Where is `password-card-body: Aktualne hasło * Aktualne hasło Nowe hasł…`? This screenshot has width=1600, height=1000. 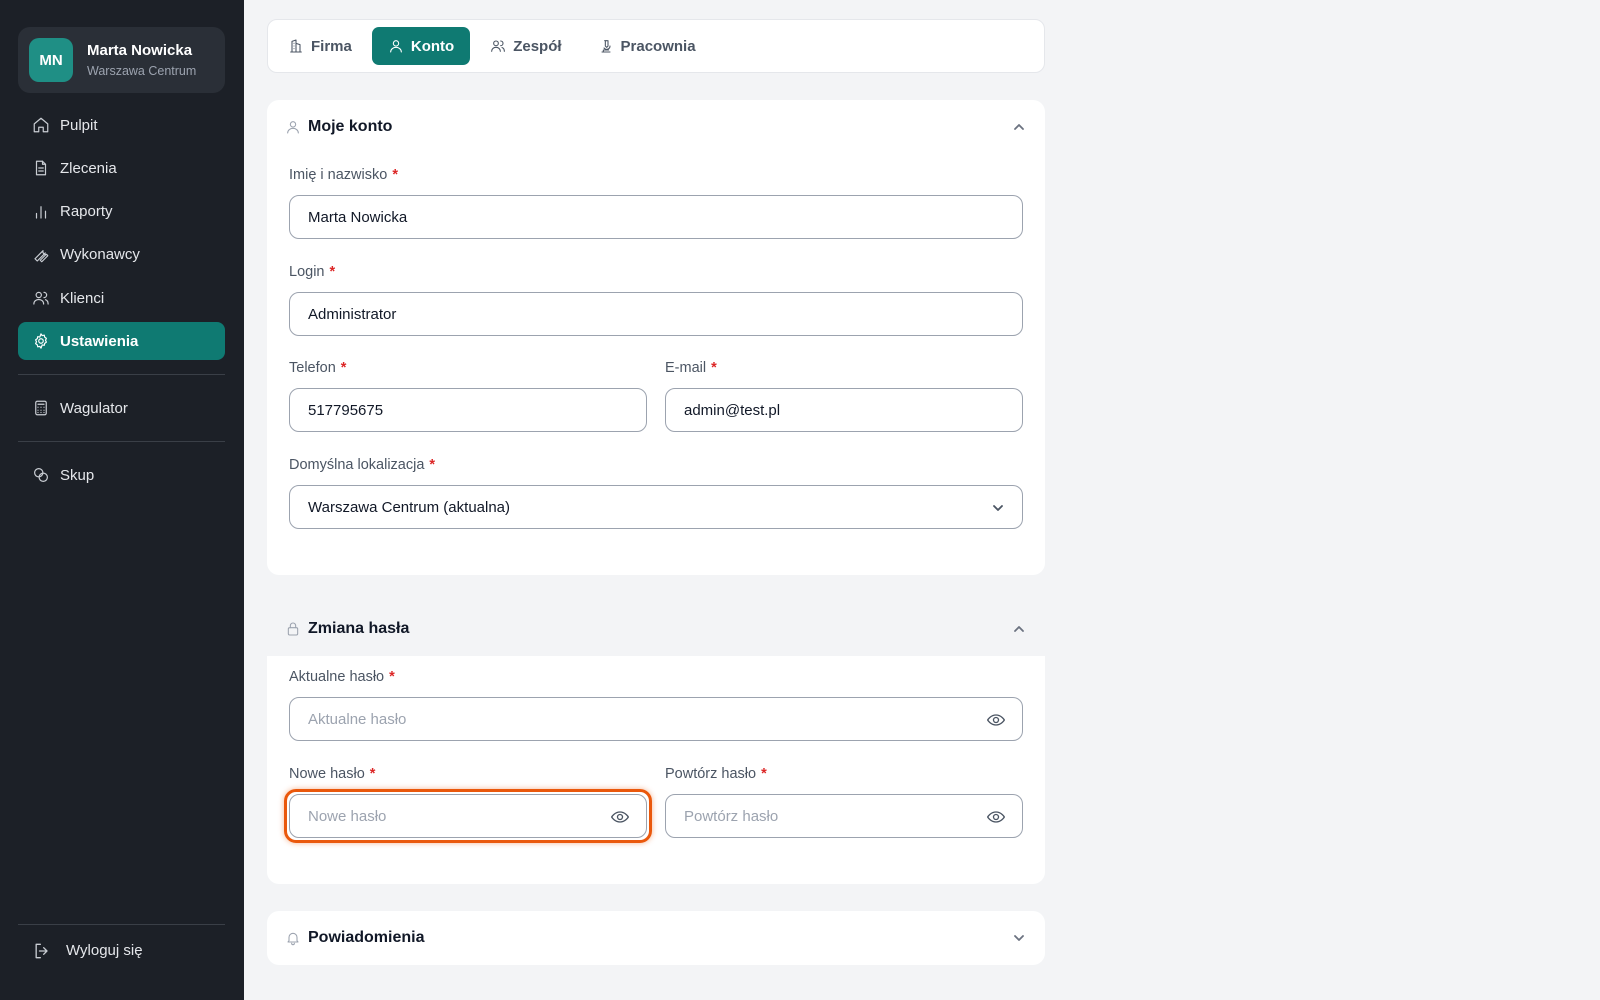
password-card-body: Aktualne hasło * Aktualne hasło Nowe hasł… is located at coordinates (656, 770).